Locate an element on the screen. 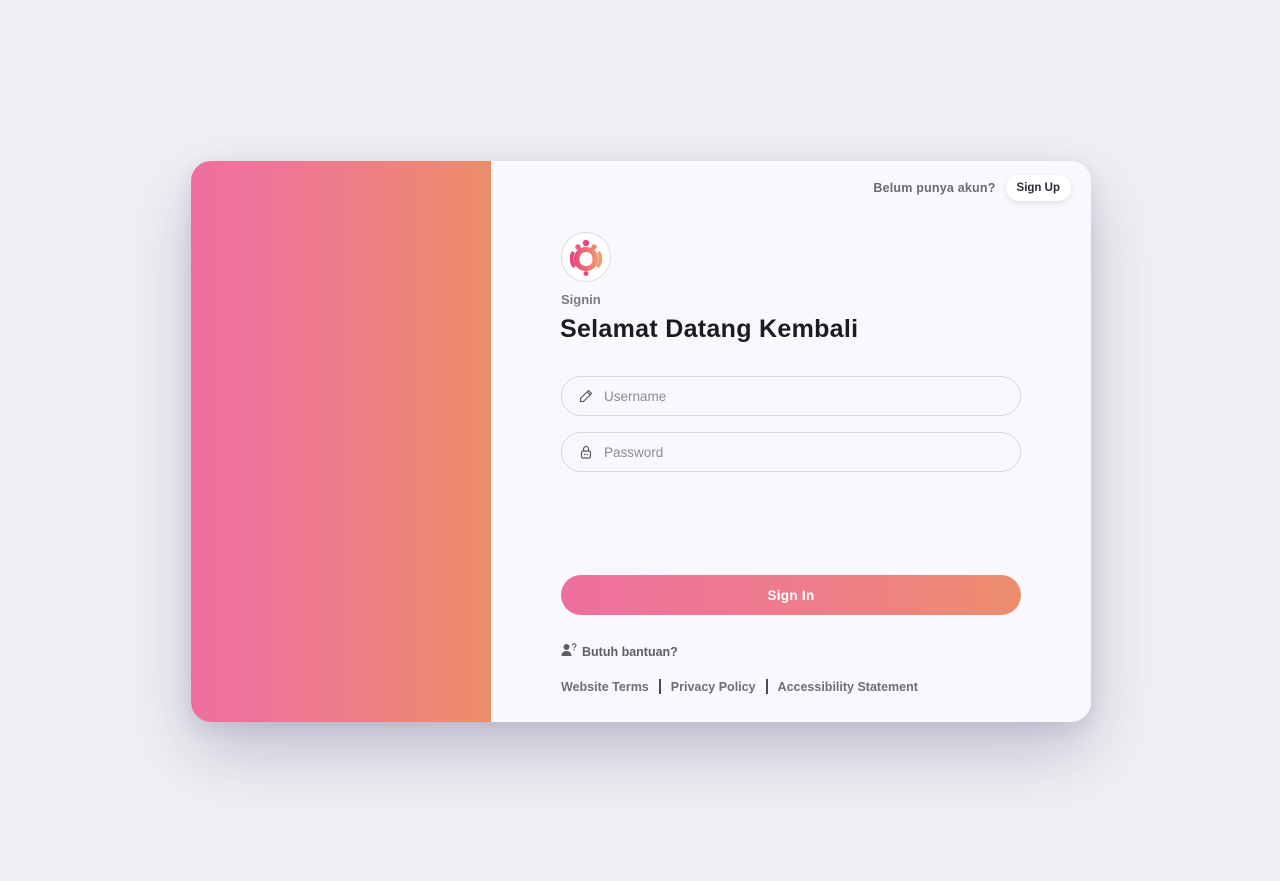 This screenshot has height=881, width=1280. app-logo is located at coordinates (586, 257).